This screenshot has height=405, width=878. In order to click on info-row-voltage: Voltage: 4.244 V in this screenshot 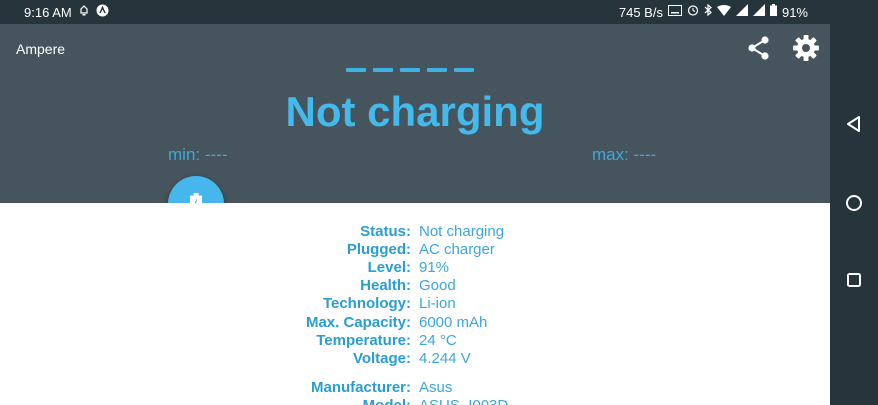, I will do `click(415, 359)`.